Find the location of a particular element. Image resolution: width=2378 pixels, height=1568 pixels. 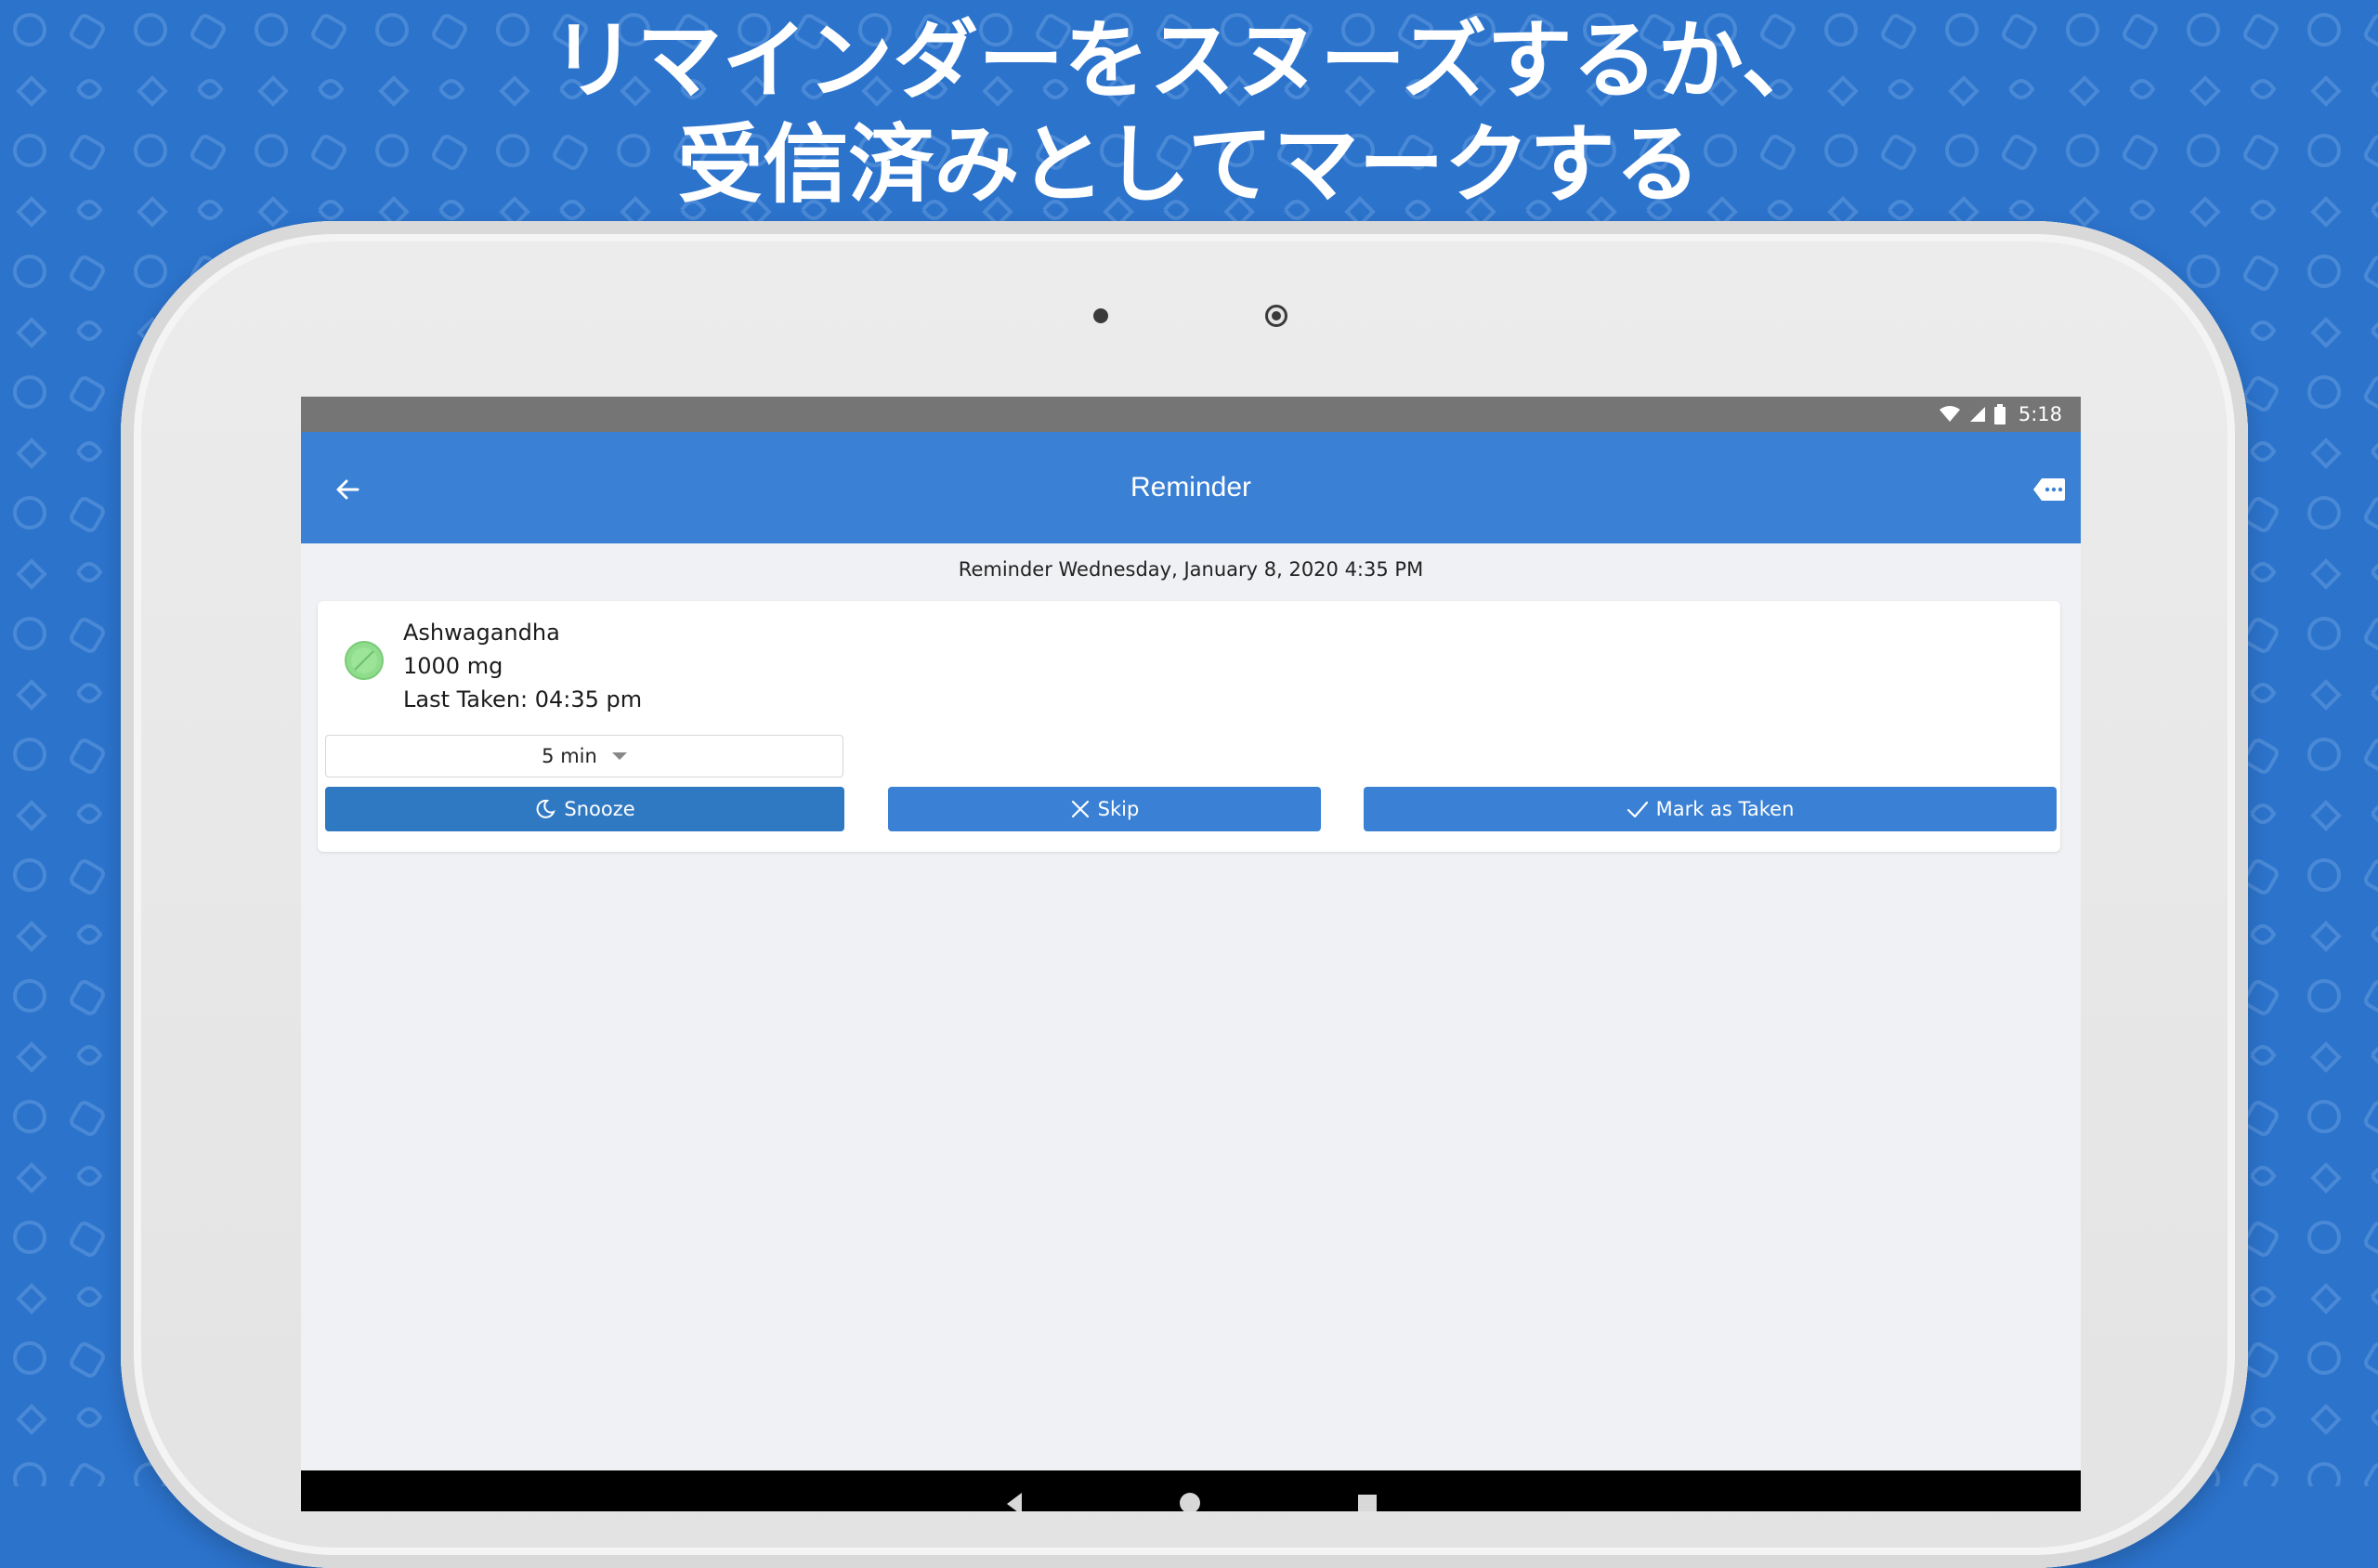

arrow-left-icon is located at coordinates (347, 489).